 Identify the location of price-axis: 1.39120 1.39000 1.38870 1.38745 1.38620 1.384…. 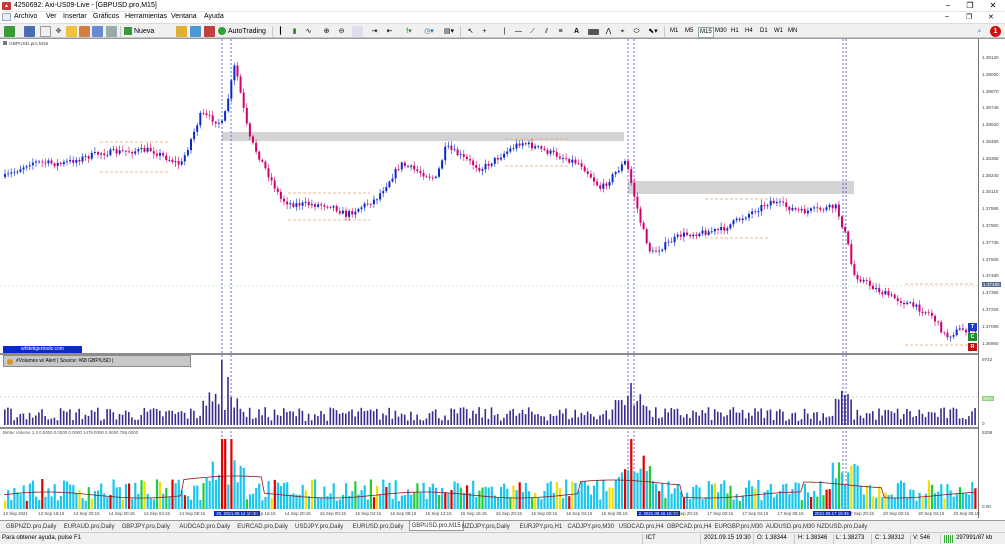
(991, 278).